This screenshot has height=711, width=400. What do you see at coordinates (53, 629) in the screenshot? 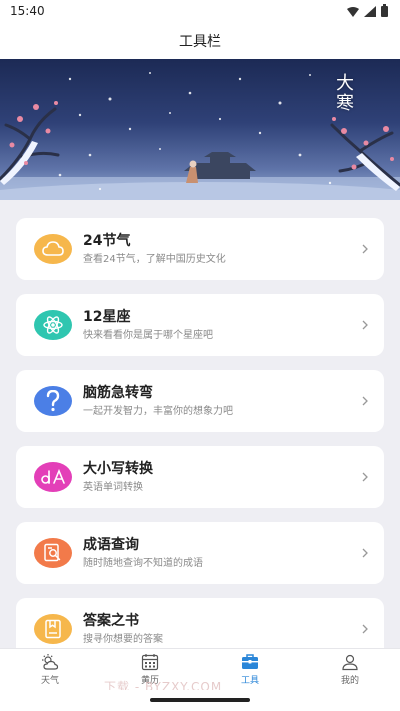
I see `book-icon` at bounding box center [53, 629].